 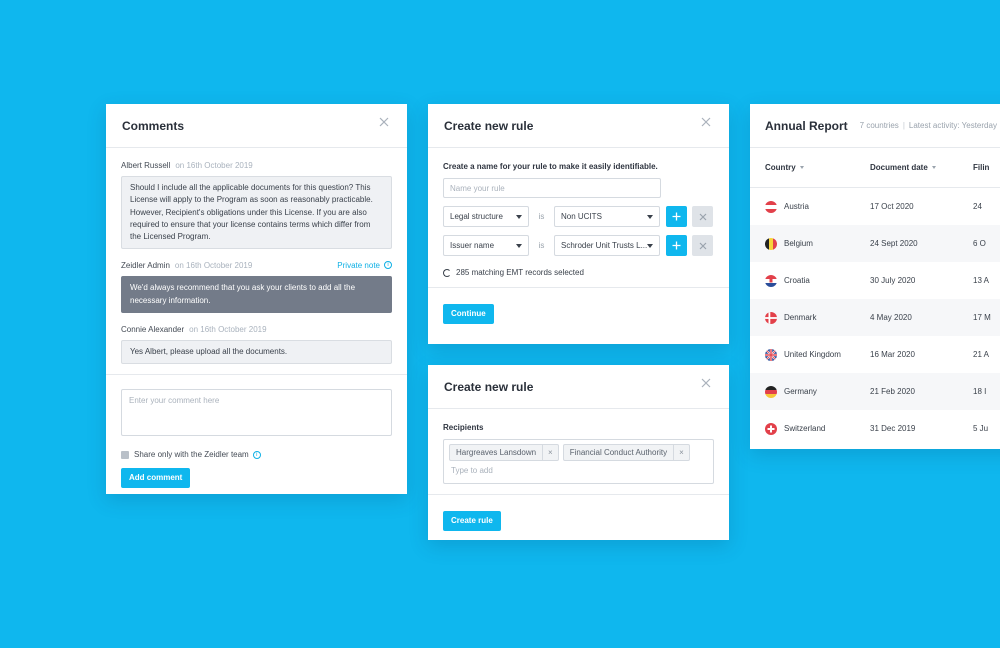 I want to click on countries-count: 7 countries, so click(x=879, y=125).